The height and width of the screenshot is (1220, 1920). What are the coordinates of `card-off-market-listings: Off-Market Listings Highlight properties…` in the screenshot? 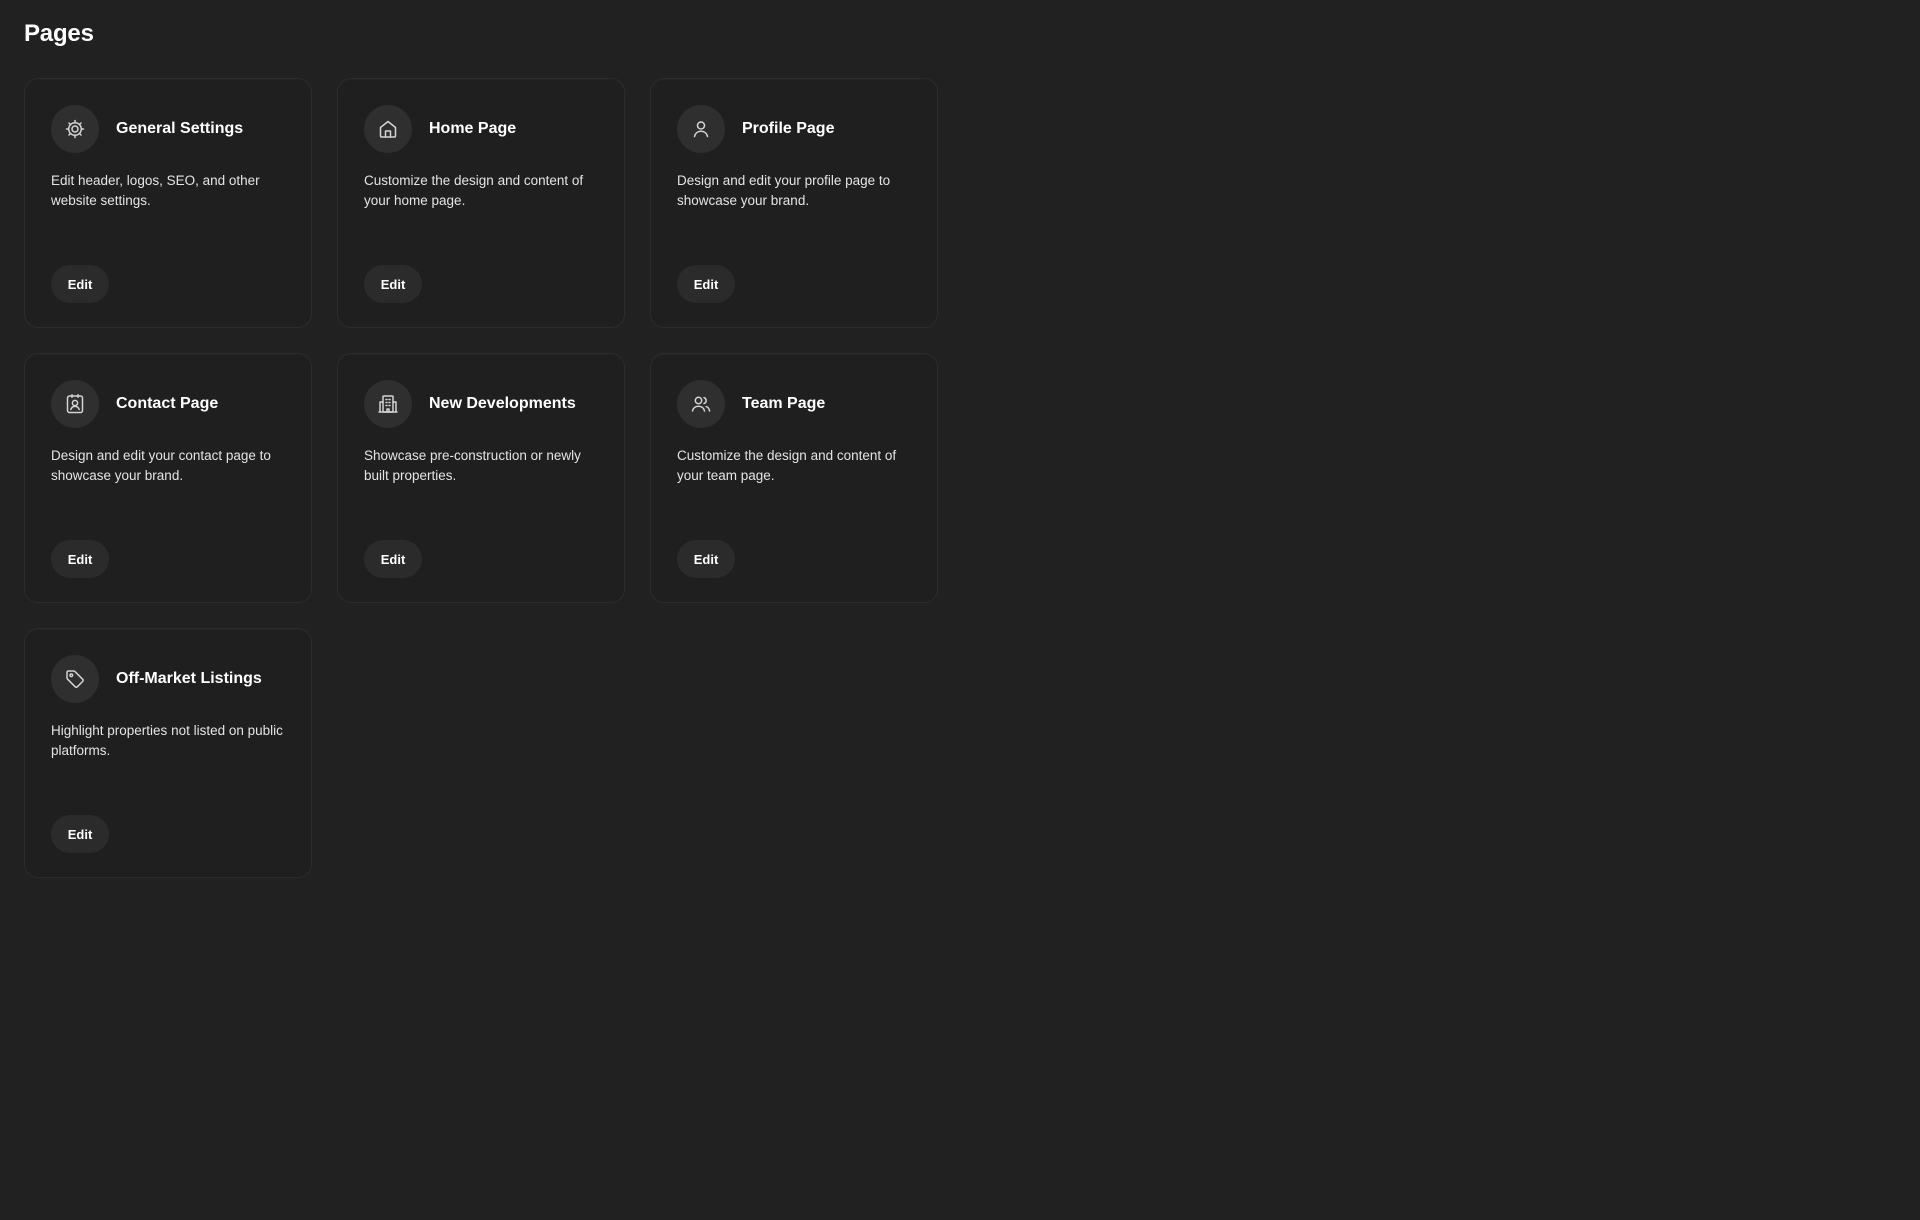 It's located at (168, 753).